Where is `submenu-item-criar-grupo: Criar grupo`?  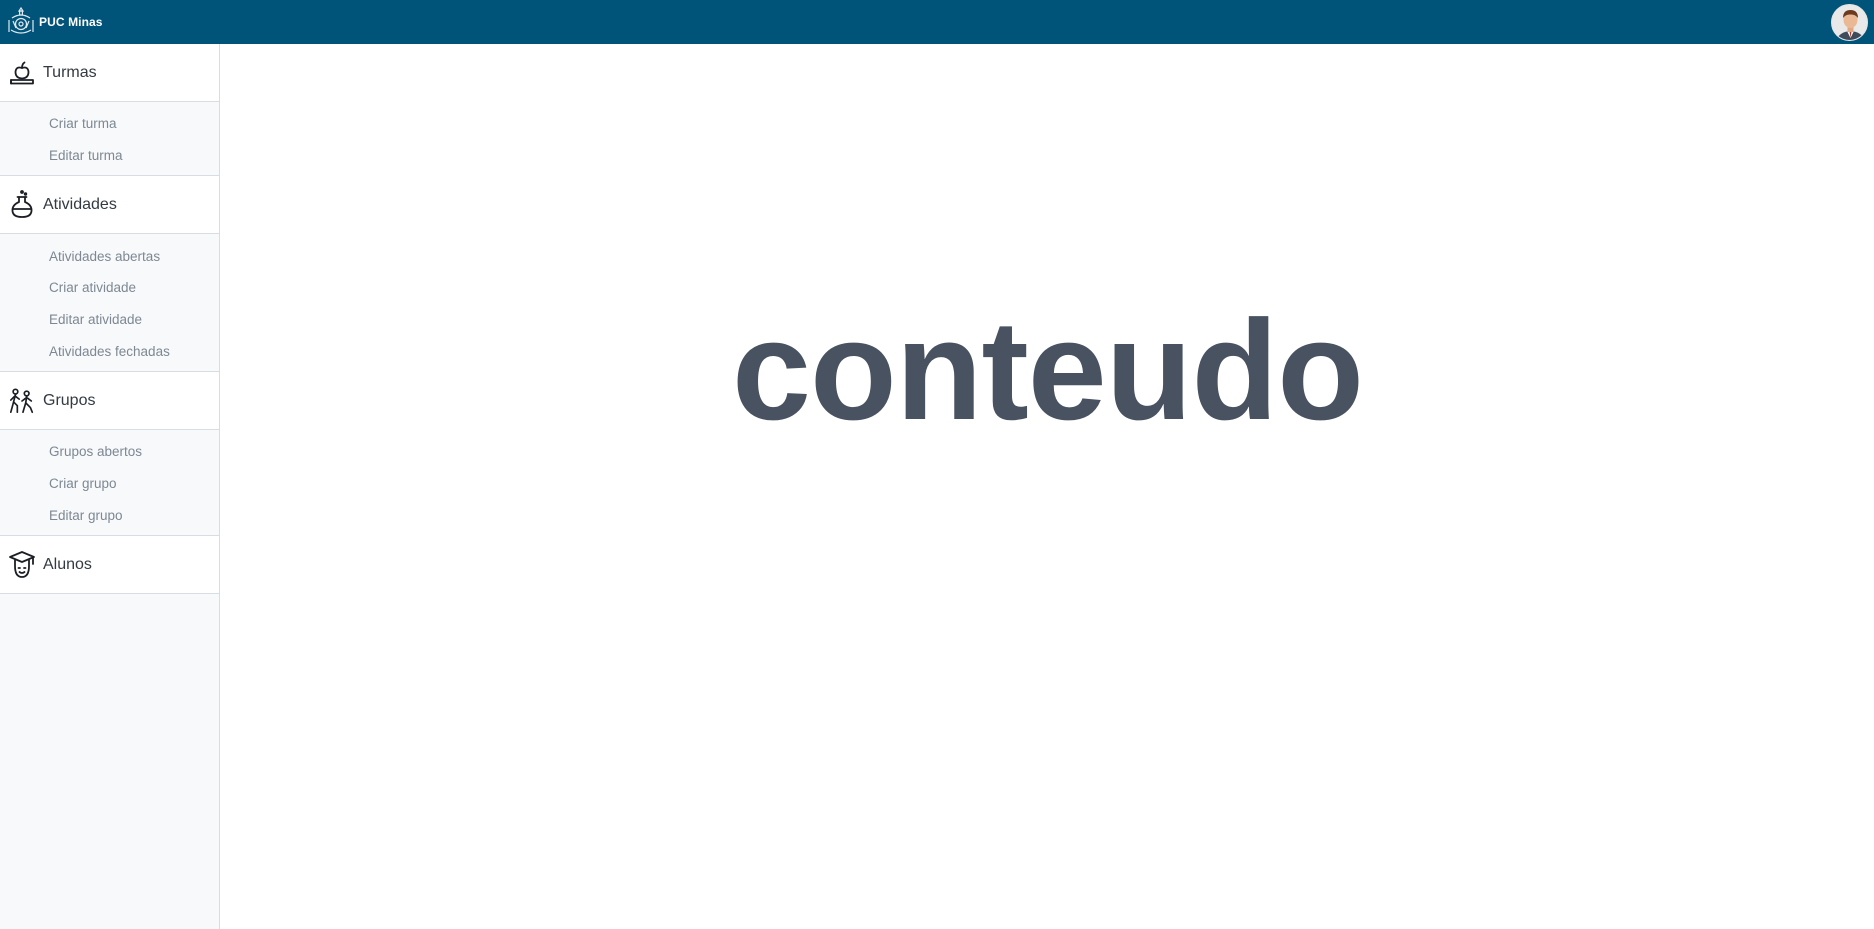 submenu-item-criar-grupo: Criar grupo is located at coordinates (109, 484).